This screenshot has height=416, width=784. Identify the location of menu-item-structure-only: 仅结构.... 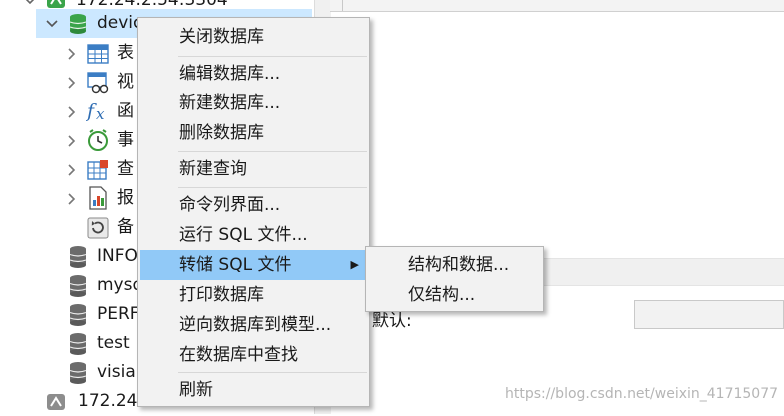
(454, 295).